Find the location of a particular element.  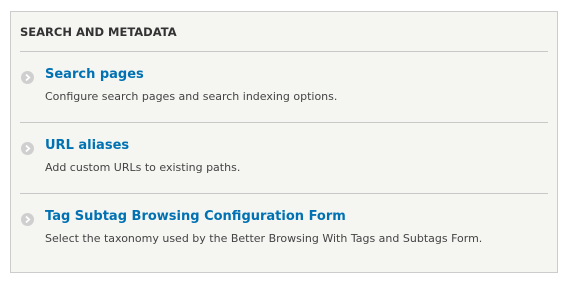

url-aliases-link: URL aliases is located at coordinates (87, 145).